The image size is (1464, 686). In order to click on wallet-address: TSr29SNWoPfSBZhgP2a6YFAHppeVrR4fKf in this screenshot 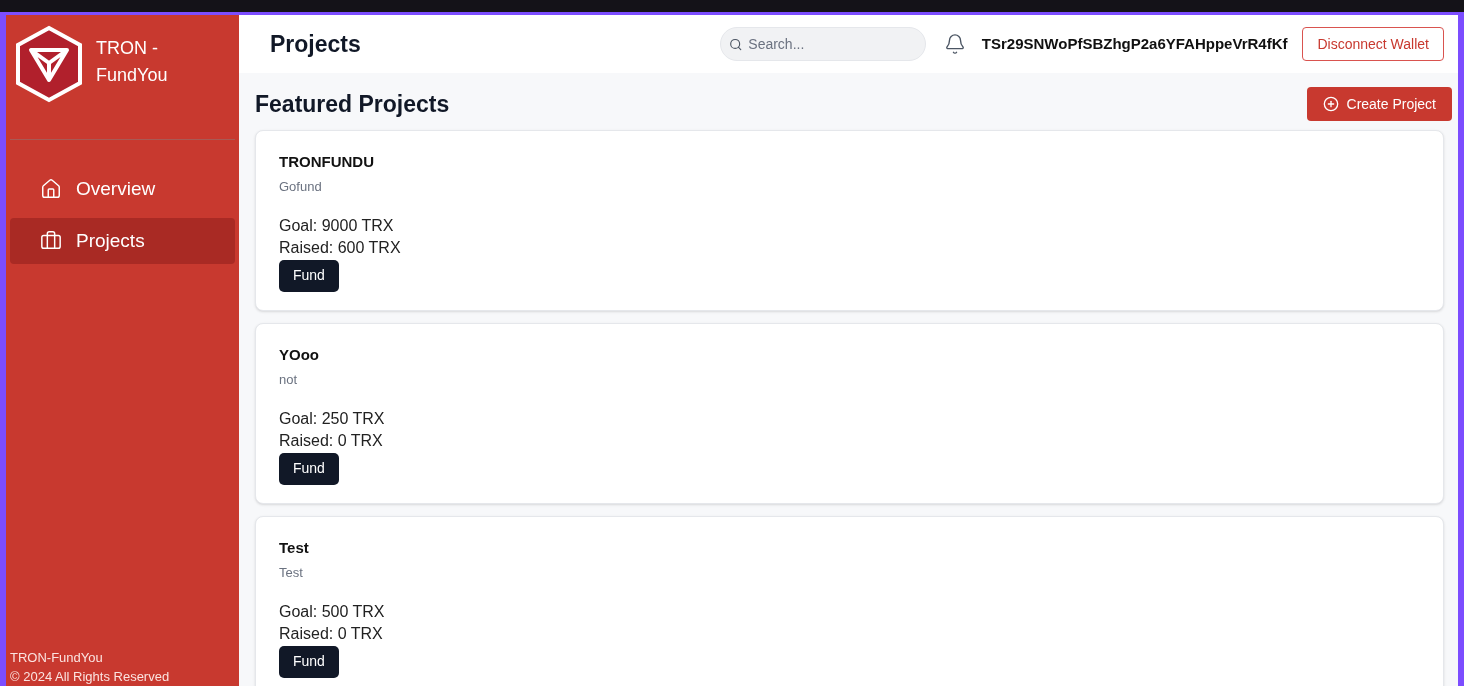, I will do `click(1134, 43)`.